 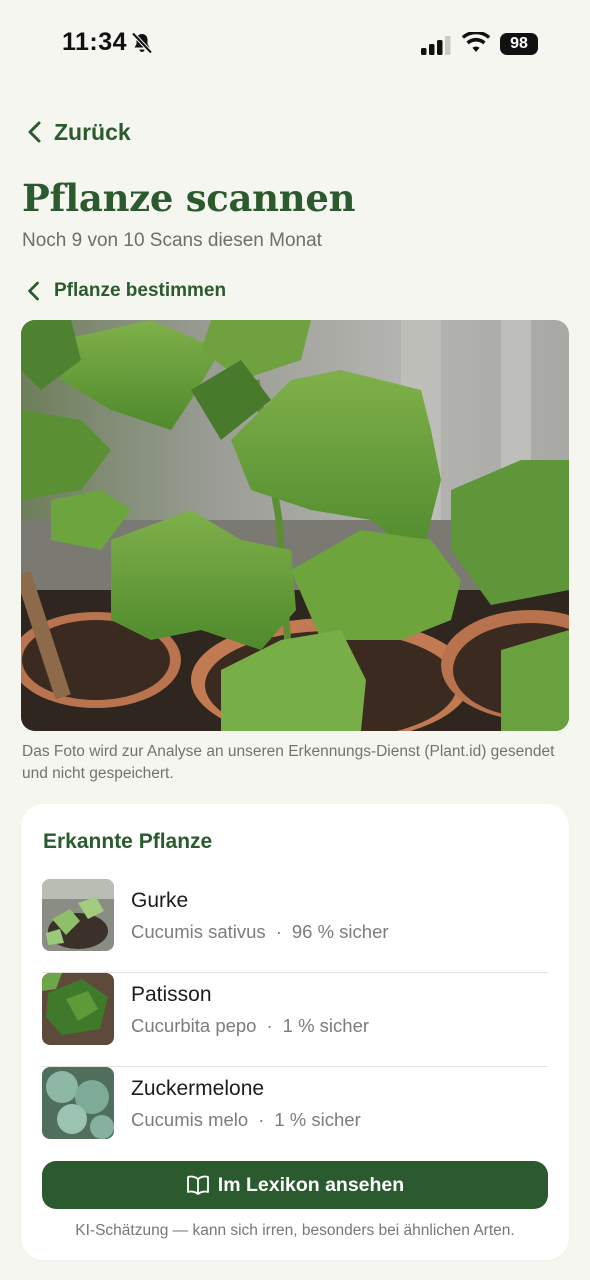 I want to click on identify-plant-back-button: Pflanze bestimmen, so click(x=126, y=291).